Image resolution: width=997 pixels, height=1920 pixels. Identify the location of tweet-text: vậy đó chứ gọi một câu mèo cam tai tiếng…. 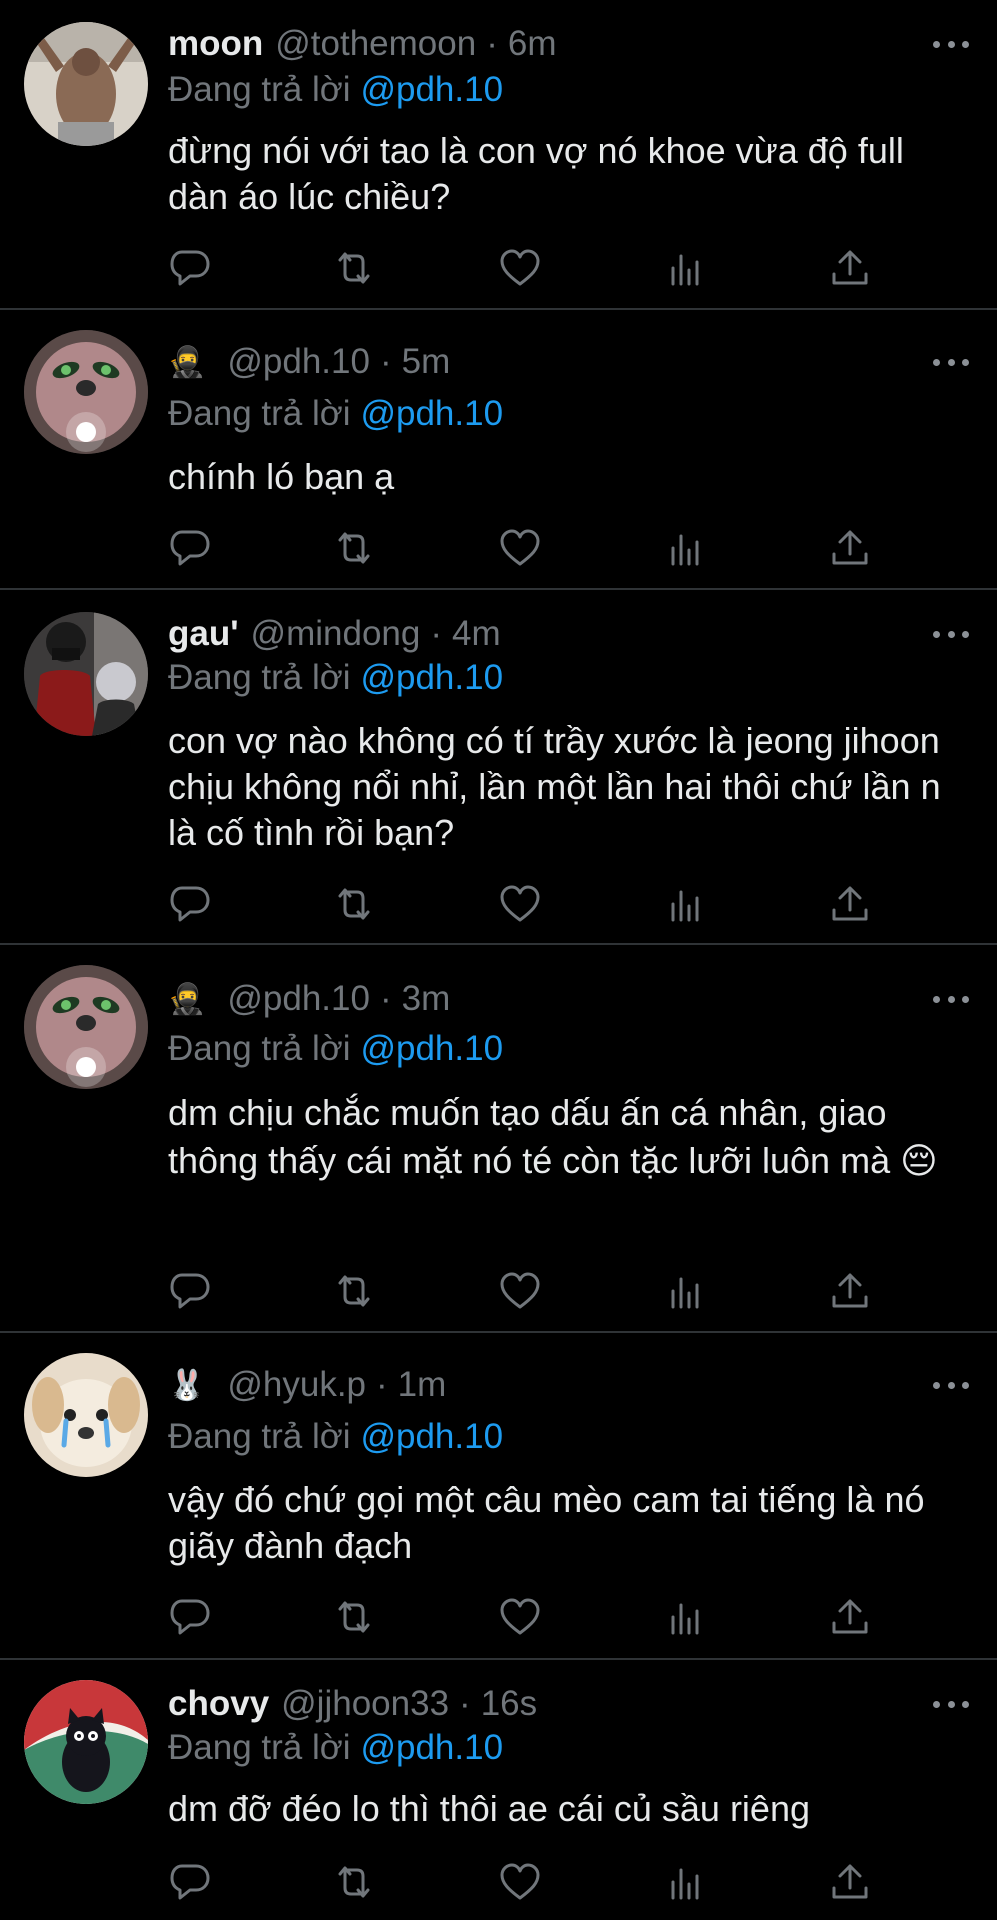
(546, 1522).